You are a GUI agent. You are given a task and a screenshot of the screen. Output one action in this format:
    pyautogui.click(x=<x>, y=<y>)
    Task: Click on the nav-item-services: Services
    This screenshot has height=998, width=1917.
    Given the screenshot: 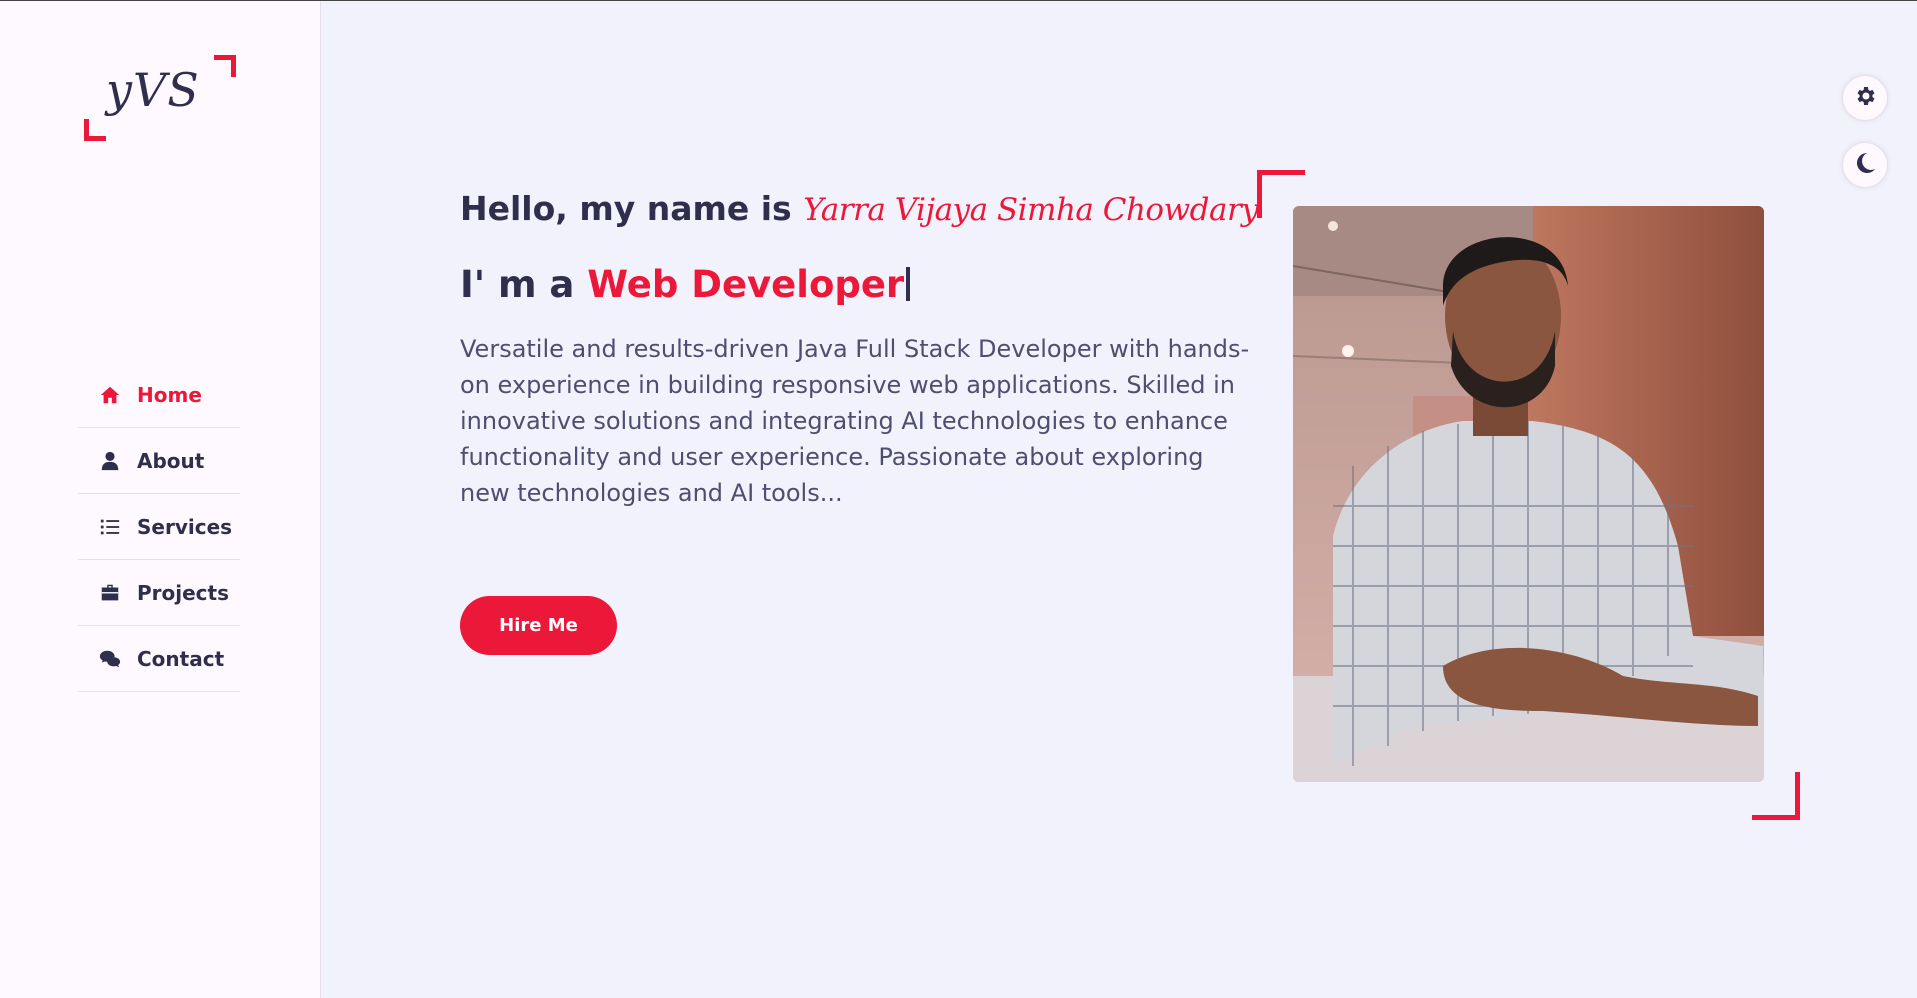 What is the action you would take?
    pyautogui.click(x=159, y=527)
    